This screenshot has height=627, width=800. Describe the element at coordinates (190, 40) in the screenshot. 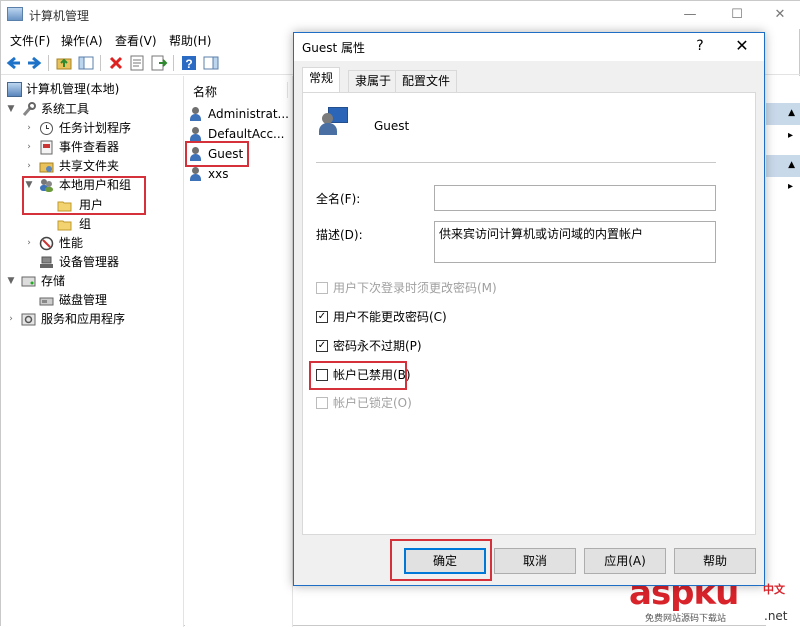

I see `menu-help: 帮助(H)` at that location.